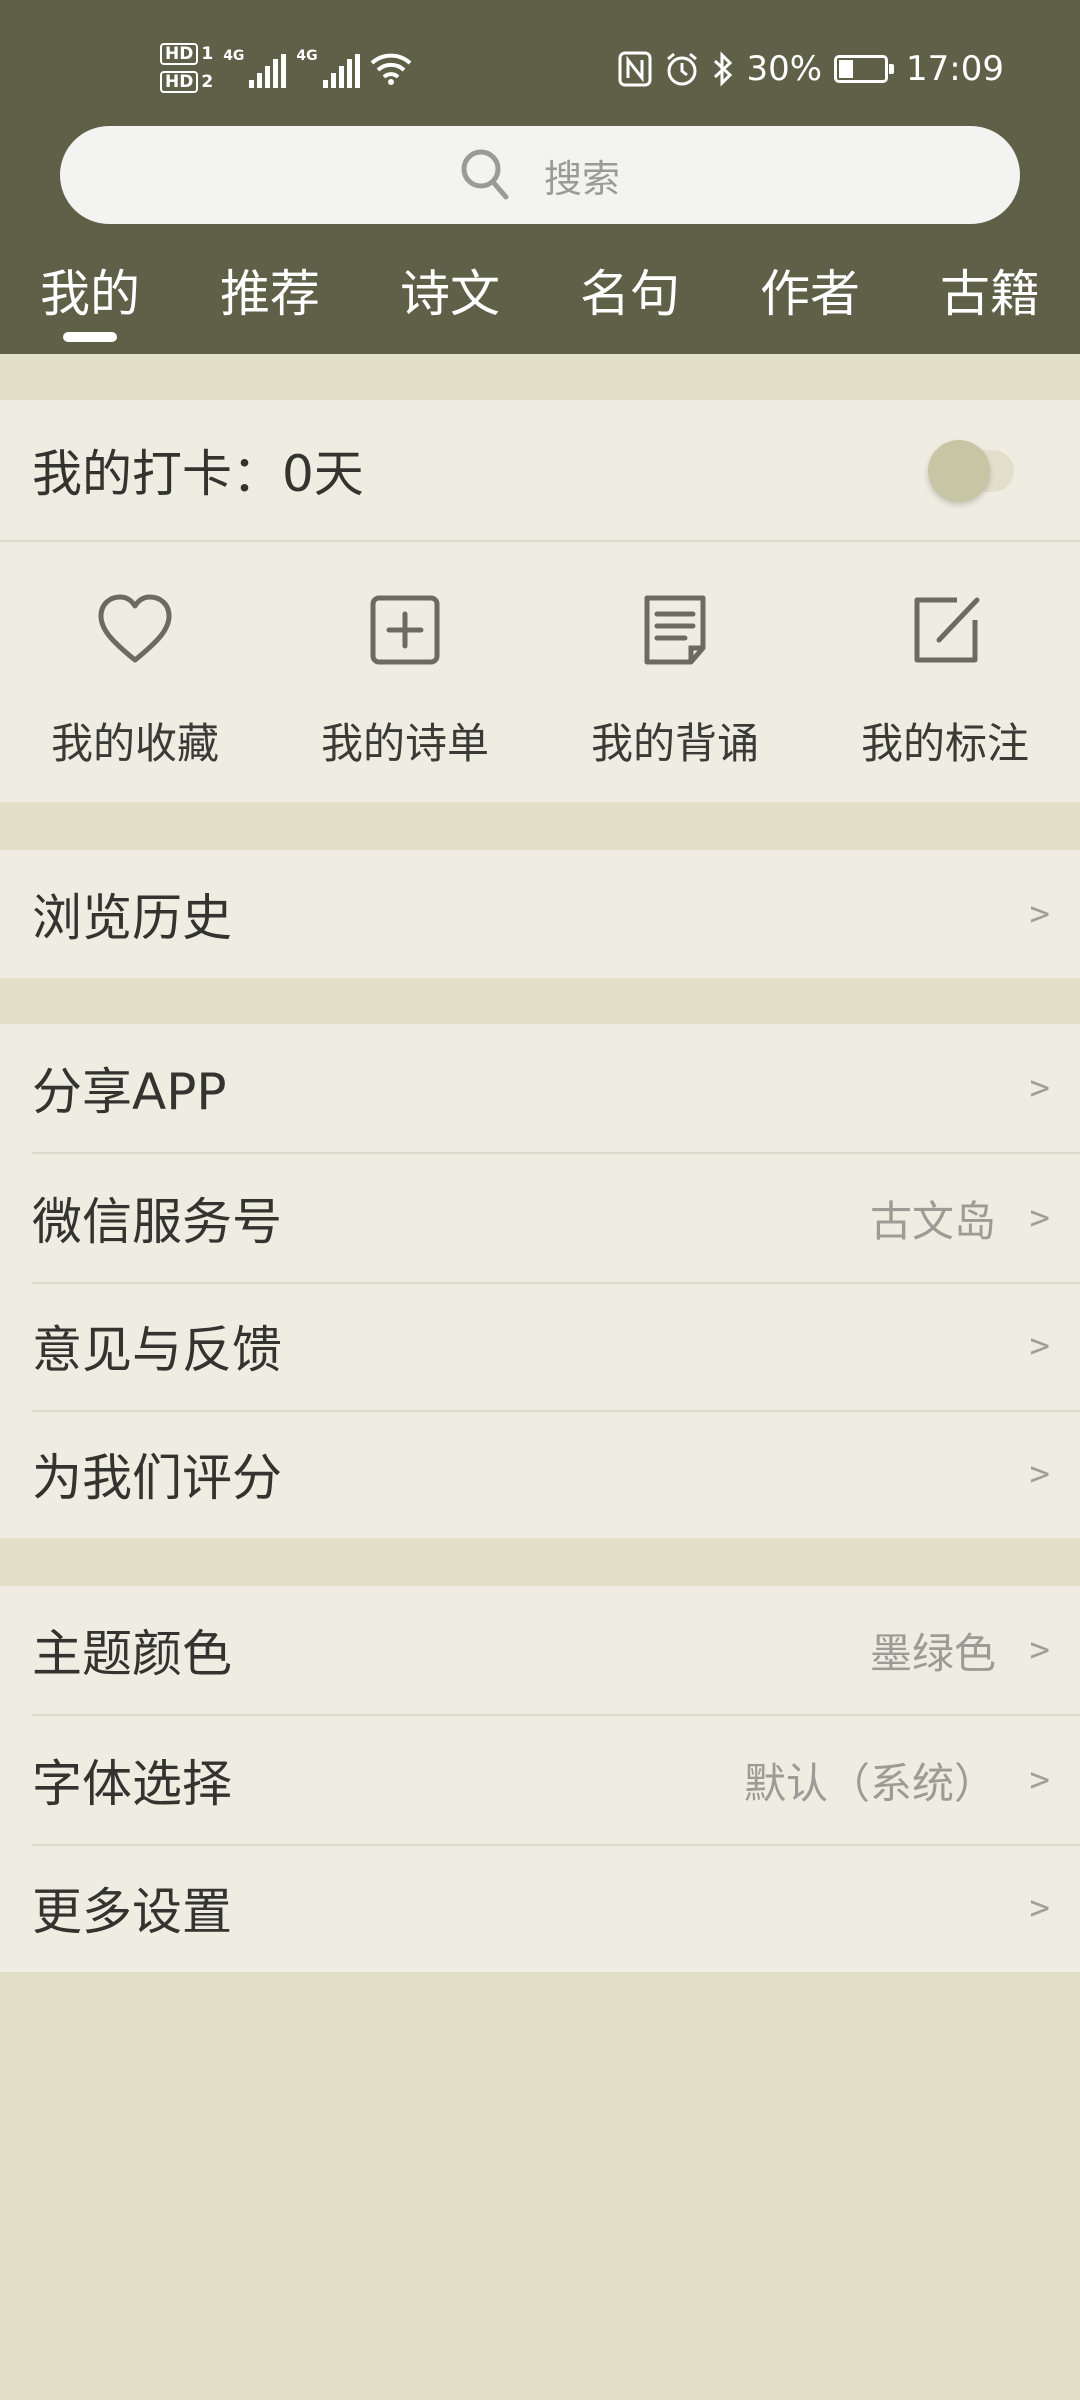 The image size is (1080, 2400). I want to click on tab-quotes: 名句, so click(630, 290).